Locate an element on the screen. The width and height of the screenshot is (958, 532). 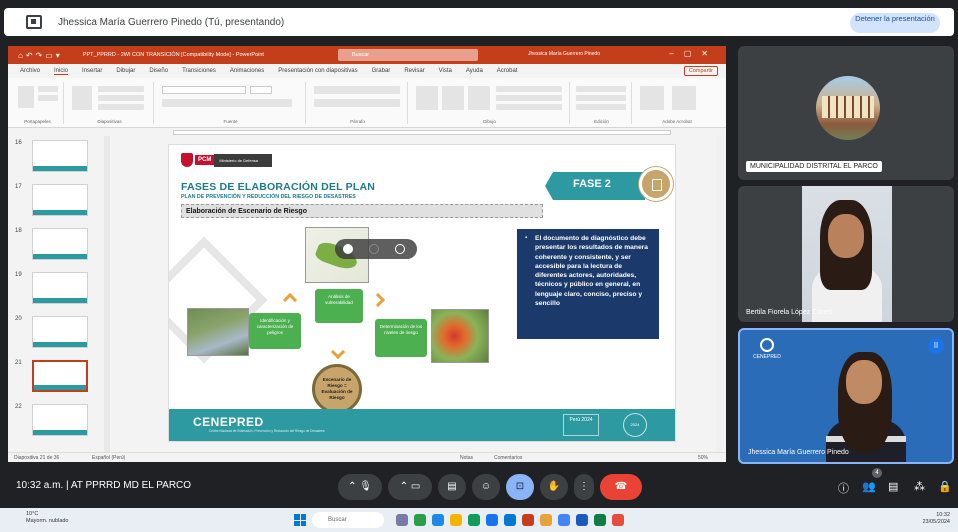
reset-button is located at coordinates (121, 98).